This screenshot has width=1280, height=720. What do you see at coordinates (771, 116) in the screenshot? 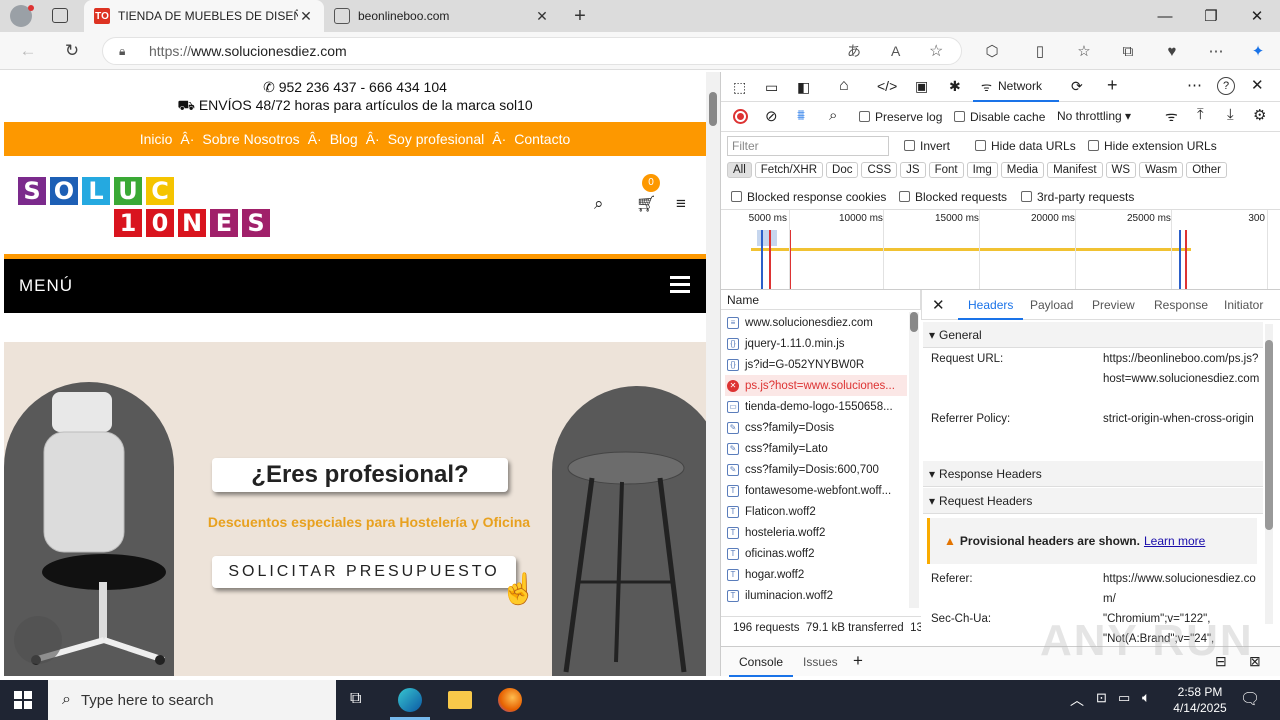
I see `clear-icon: ⊘` at bounding box center [771, 116].